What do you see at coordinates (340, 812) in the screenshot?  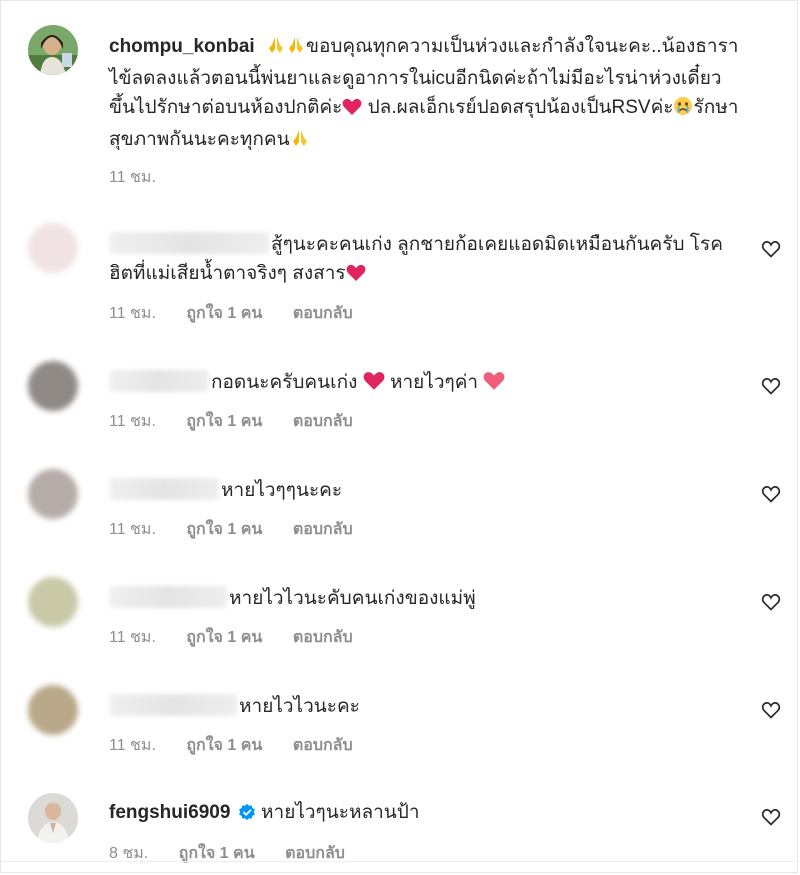 I see `comment-text: หายไวๆนะหลานป้า` at bounding box center [340, 812].